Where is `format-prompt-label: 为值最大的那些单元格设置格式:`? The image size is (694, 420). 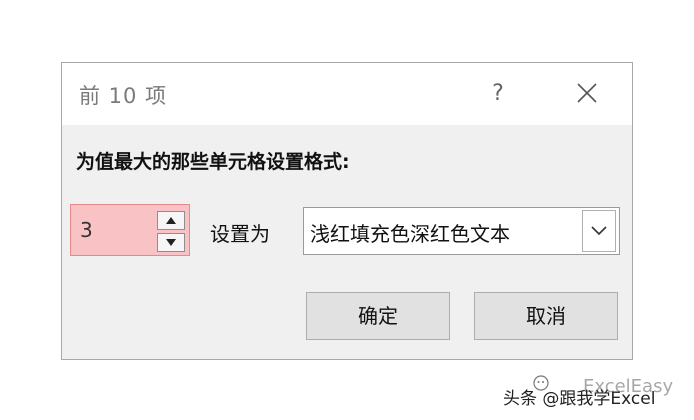
format-prompt-label: 为值最大的那些单元格设置格式: is located at coordinates (213, 162).